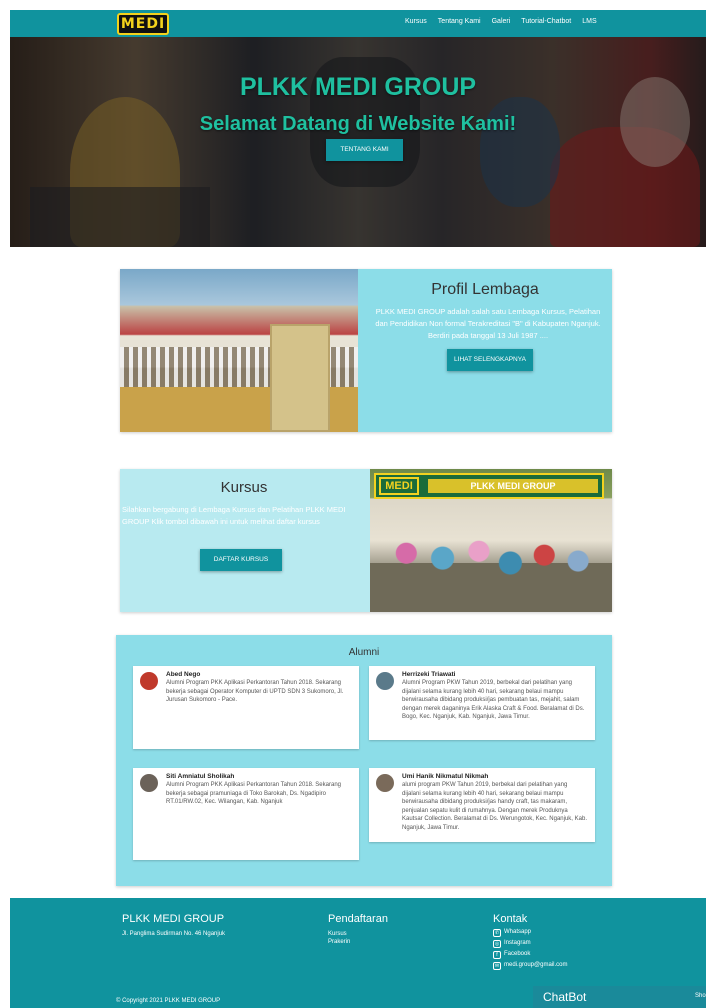 The height and width of the screenshot is (1008, 706). What do you see at coordinates (339, 942) in the screenshot?
I see `footer-link-prakerin: Prakerin` at bounding box center [339, 942].